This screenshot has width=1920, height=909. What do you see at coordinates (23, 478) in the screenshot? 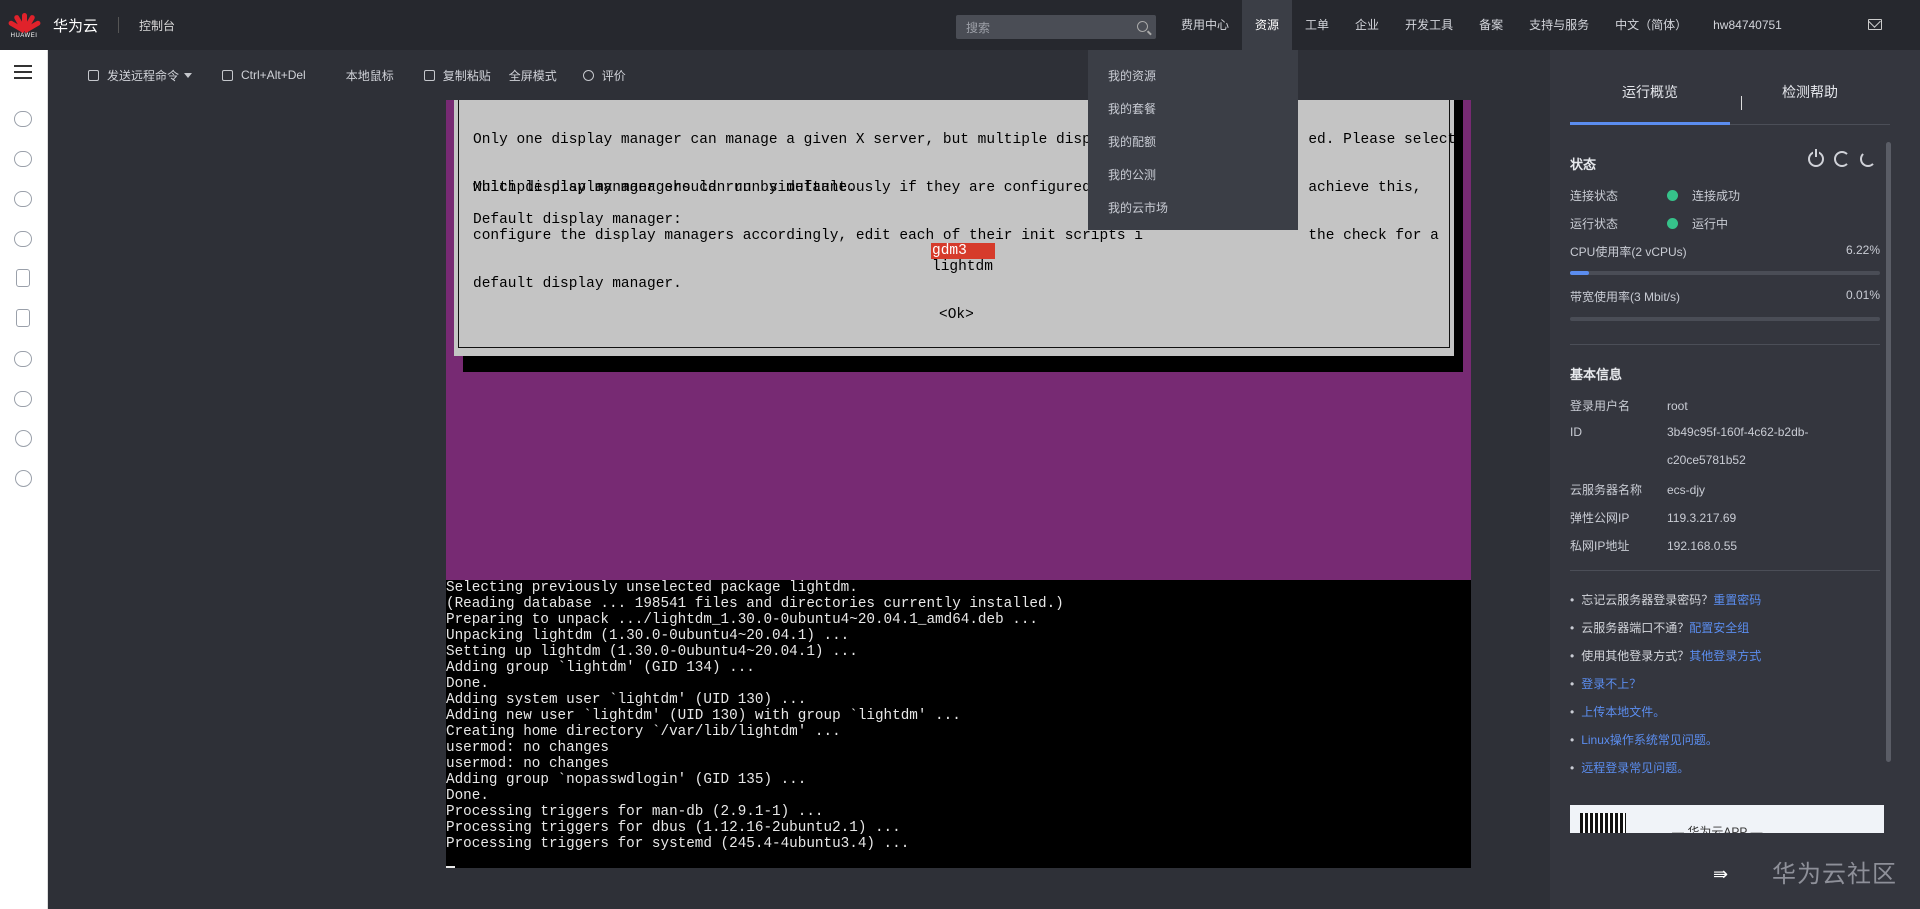
I see `ip-icon` at bounding box center [23, 478].